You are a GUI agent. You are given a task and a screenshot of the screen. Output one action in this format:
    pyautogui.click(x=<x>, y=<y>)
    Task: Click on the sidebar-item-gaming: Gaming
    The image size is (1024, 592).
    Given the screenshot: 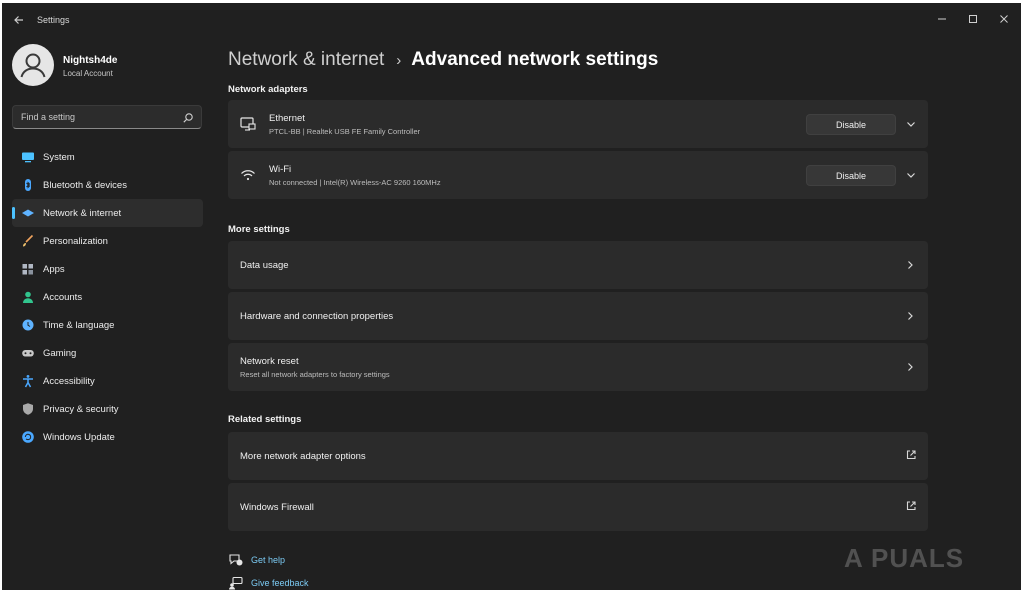 What is the action you would take?
    pyautogui.click(x=107, y=353)
    